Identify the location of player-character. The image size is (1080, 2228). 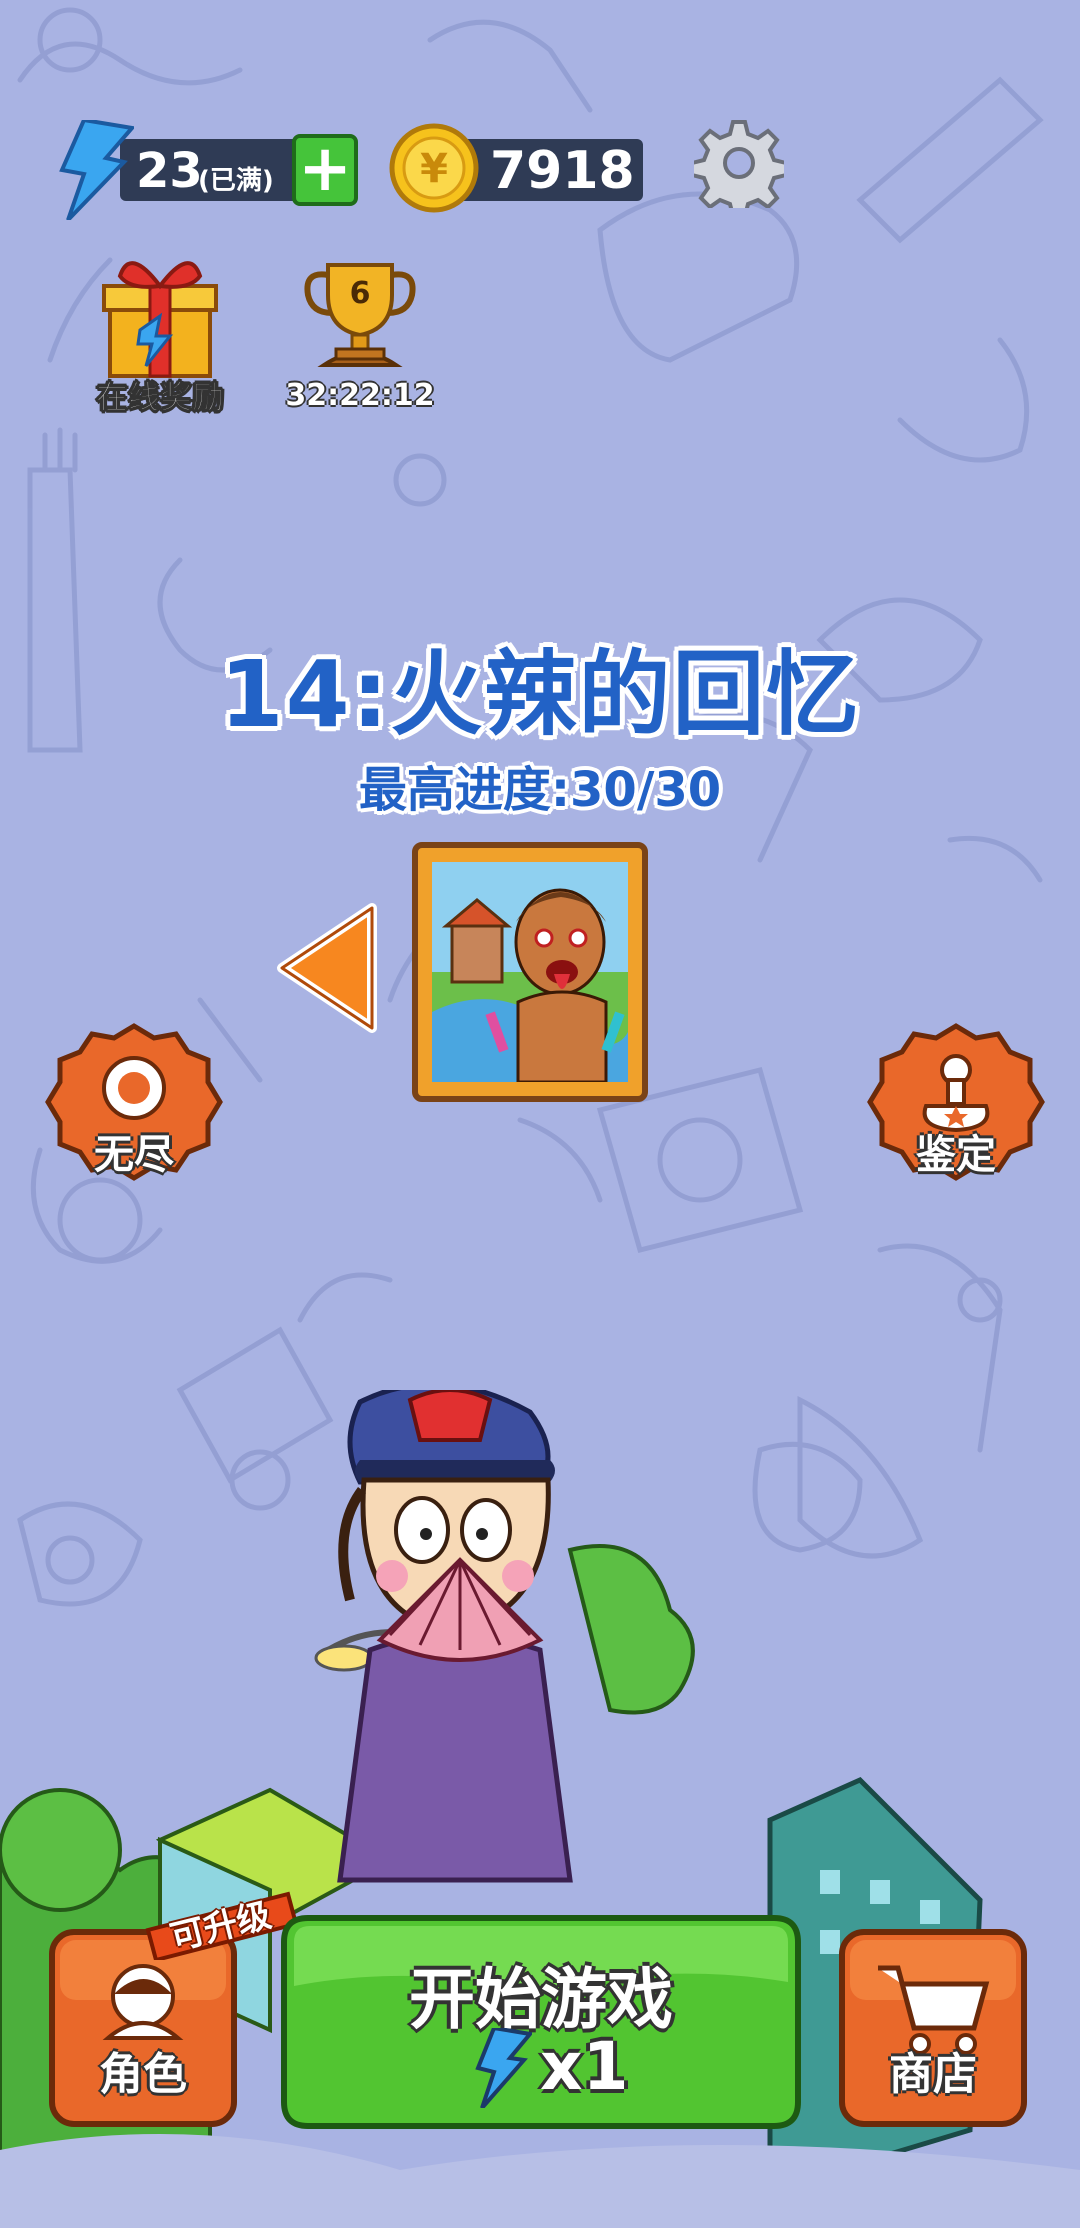
(504, 1636).